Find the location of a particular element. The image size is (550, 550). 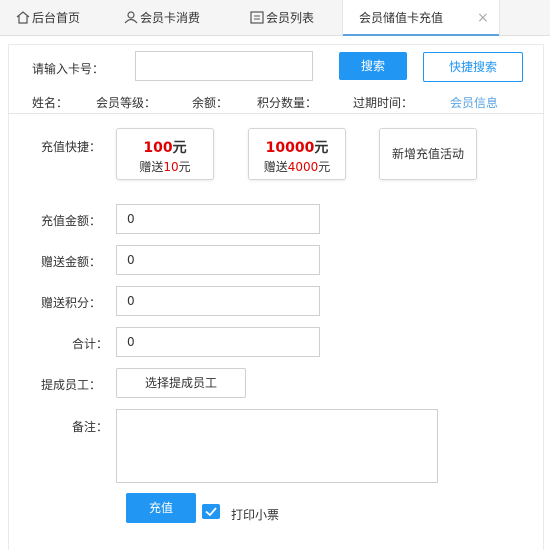

tab-stored-value-recharge: 会员储值卡充值 × is located at coordinates (421, 18).